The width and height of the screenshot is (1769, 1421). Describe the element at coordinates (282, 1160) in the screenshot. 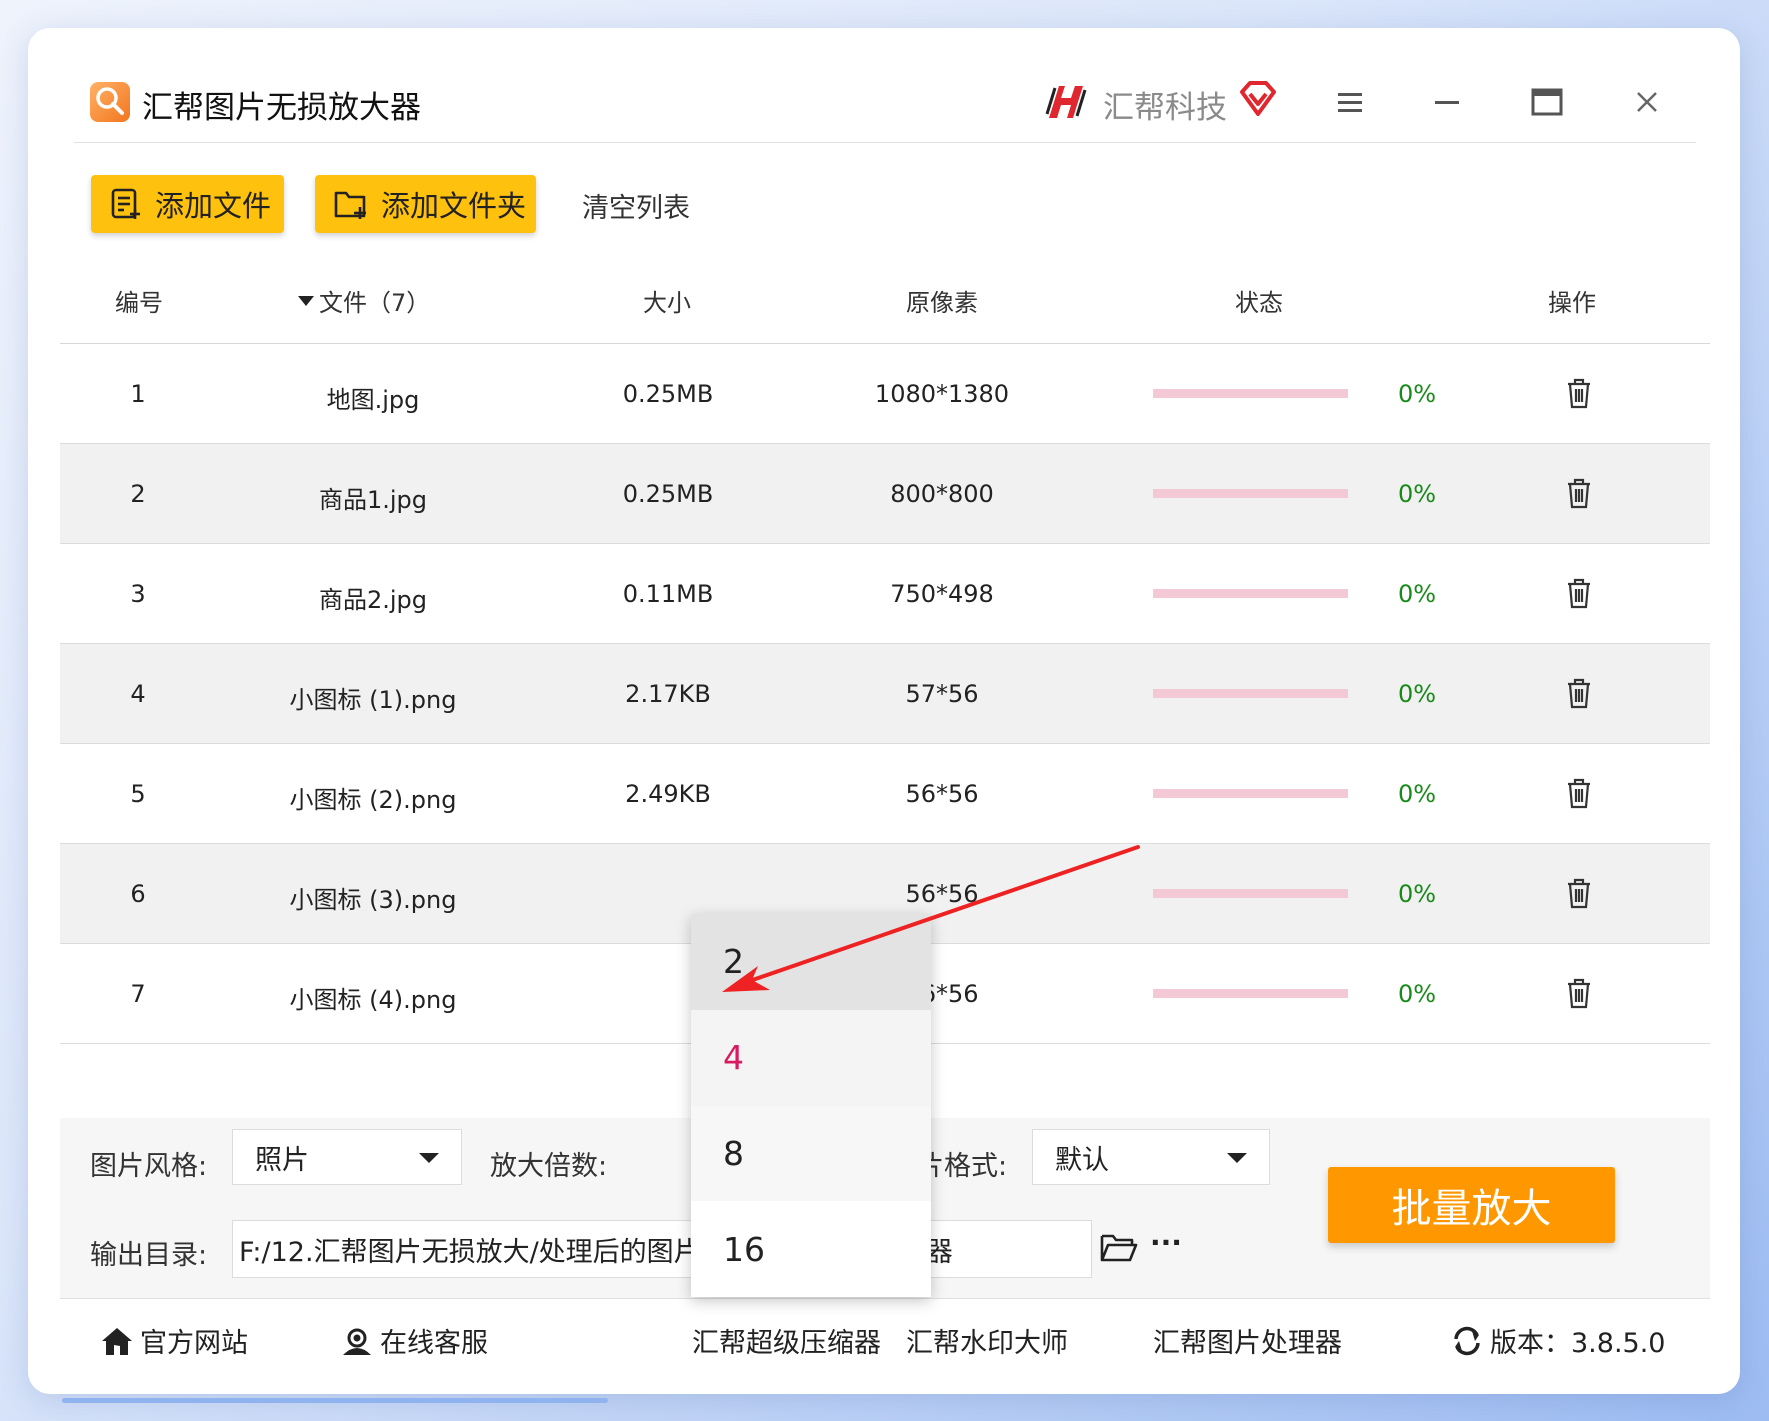

I see `style-select-value: 照片` at that location.